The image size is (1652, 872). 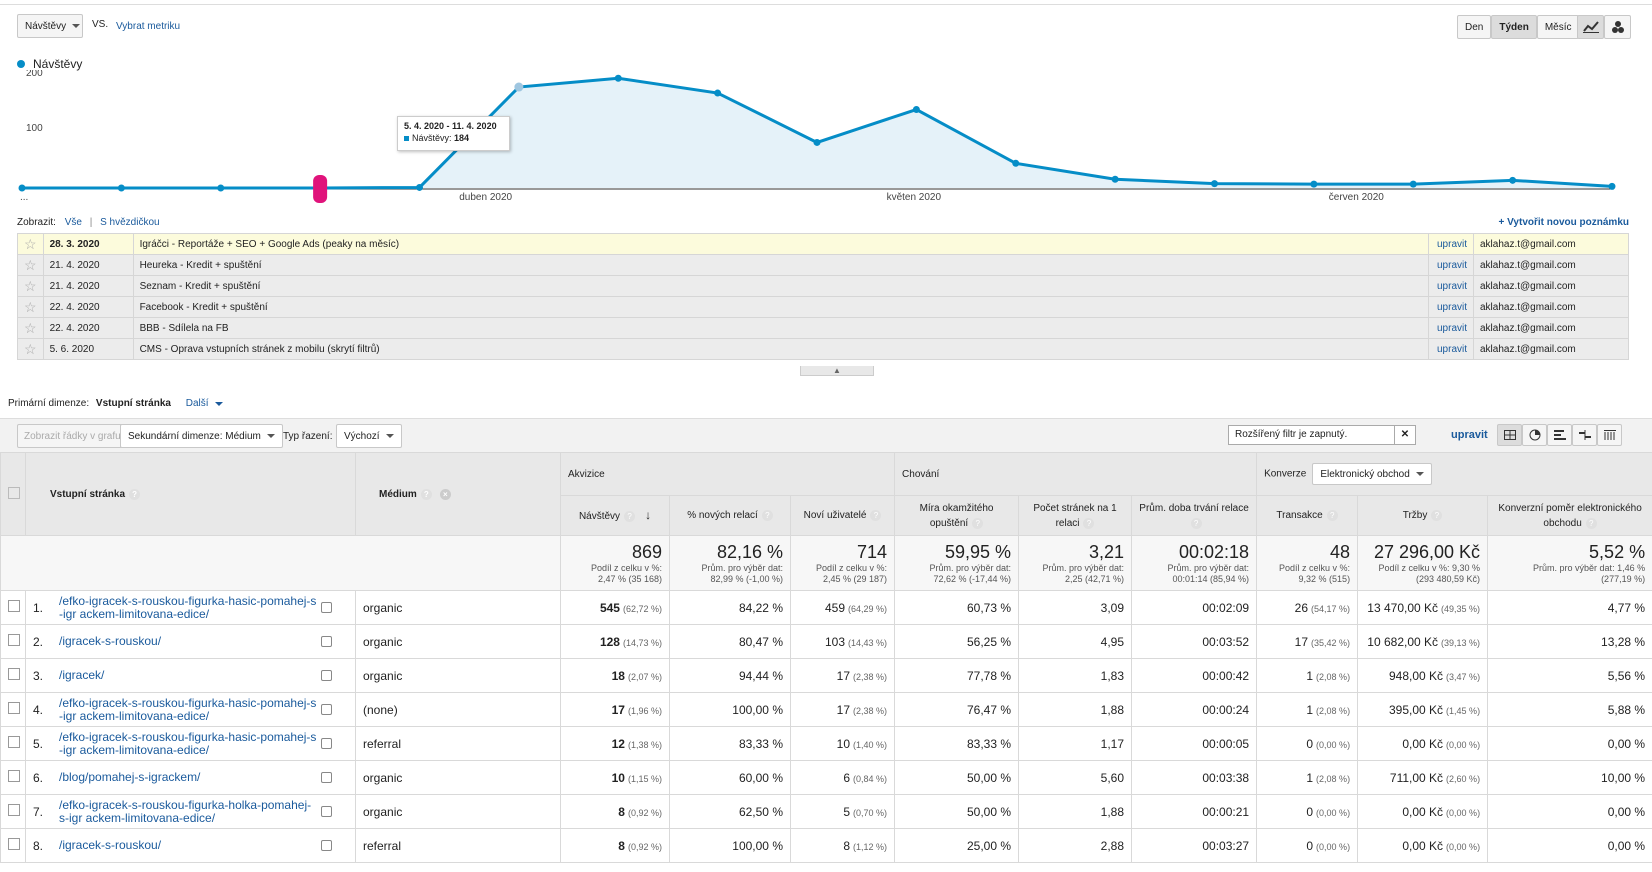 I want to click on close-icon: ✕, so click(x=1404, y=435).